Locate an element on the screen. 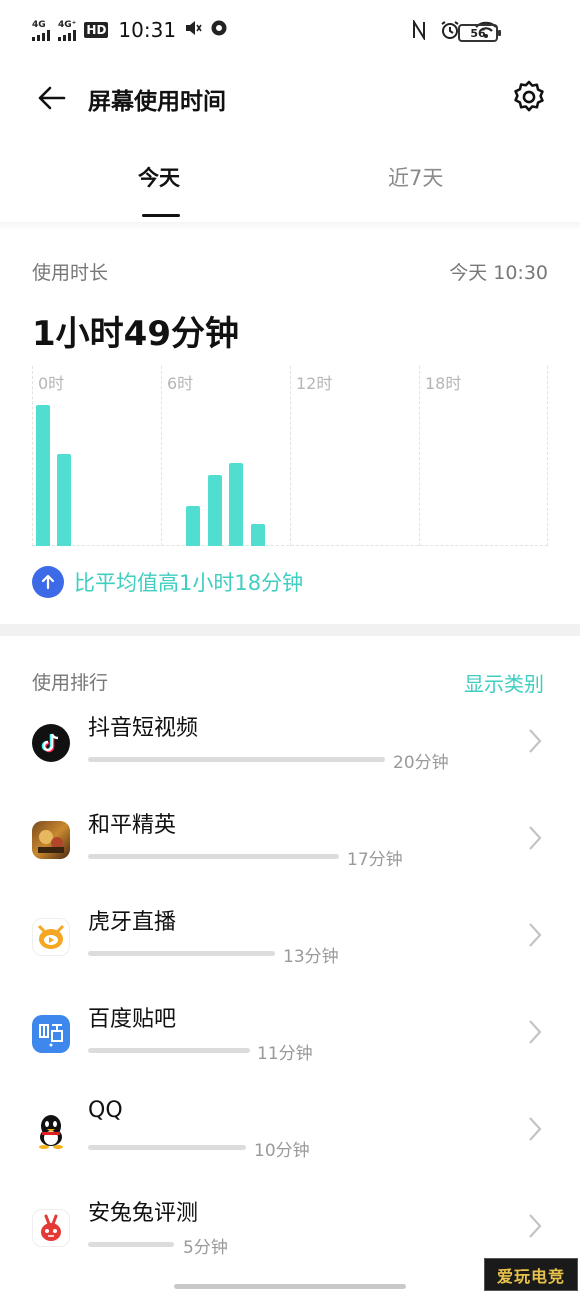  app-usage-time: 13分钟 is located at coordinates (311, 957).